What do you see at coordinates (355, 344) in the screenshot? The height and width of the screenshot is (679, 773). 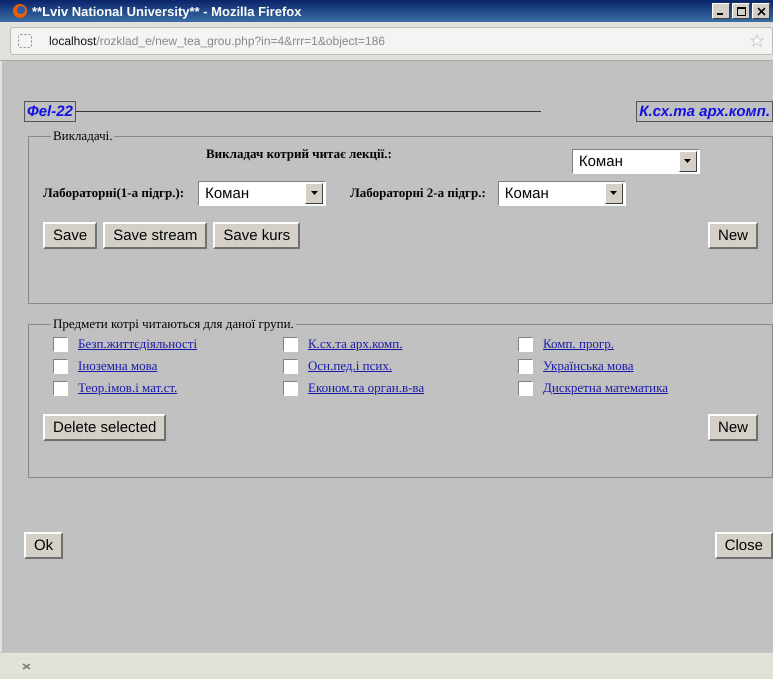 I see `subject-link: К.сх.та арх.комп.` at bounding box center [355, 344].